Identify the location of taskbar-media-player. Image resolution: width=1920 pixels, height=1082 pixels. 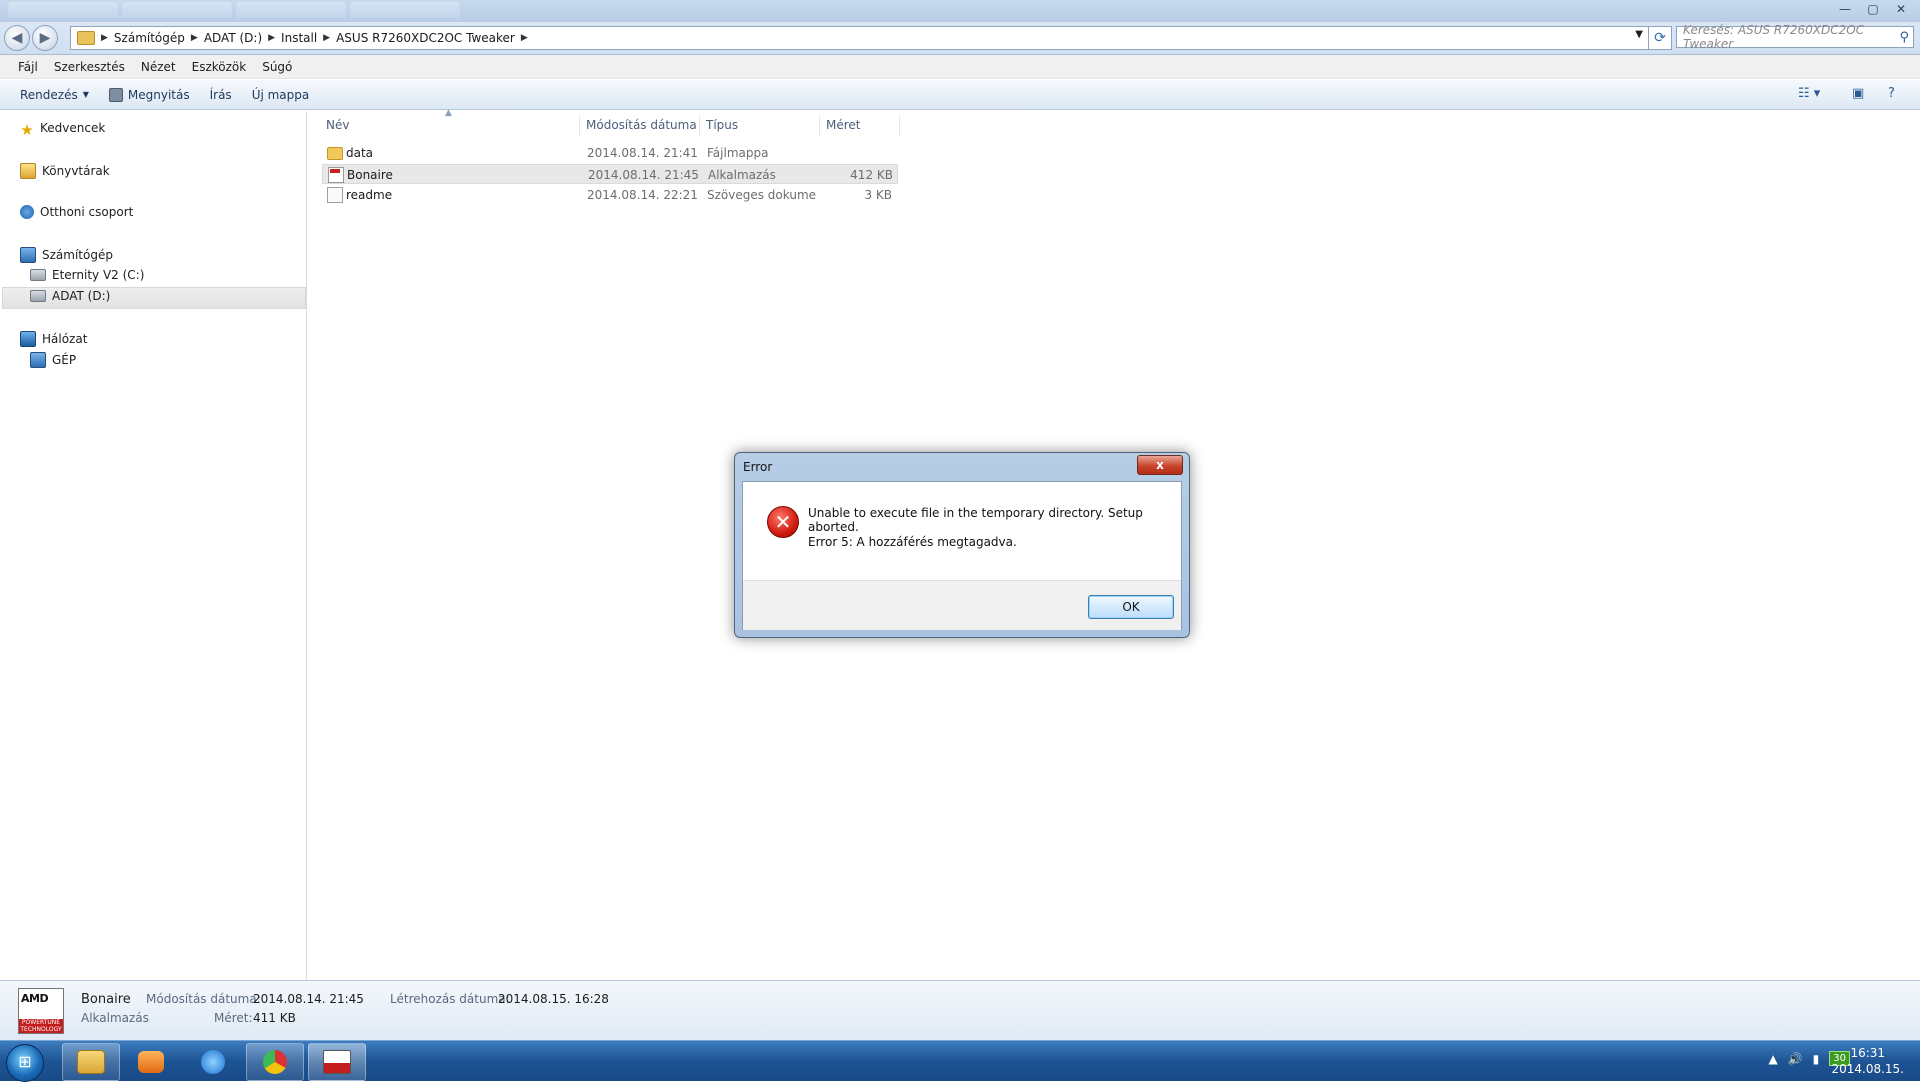
(151, 1062).